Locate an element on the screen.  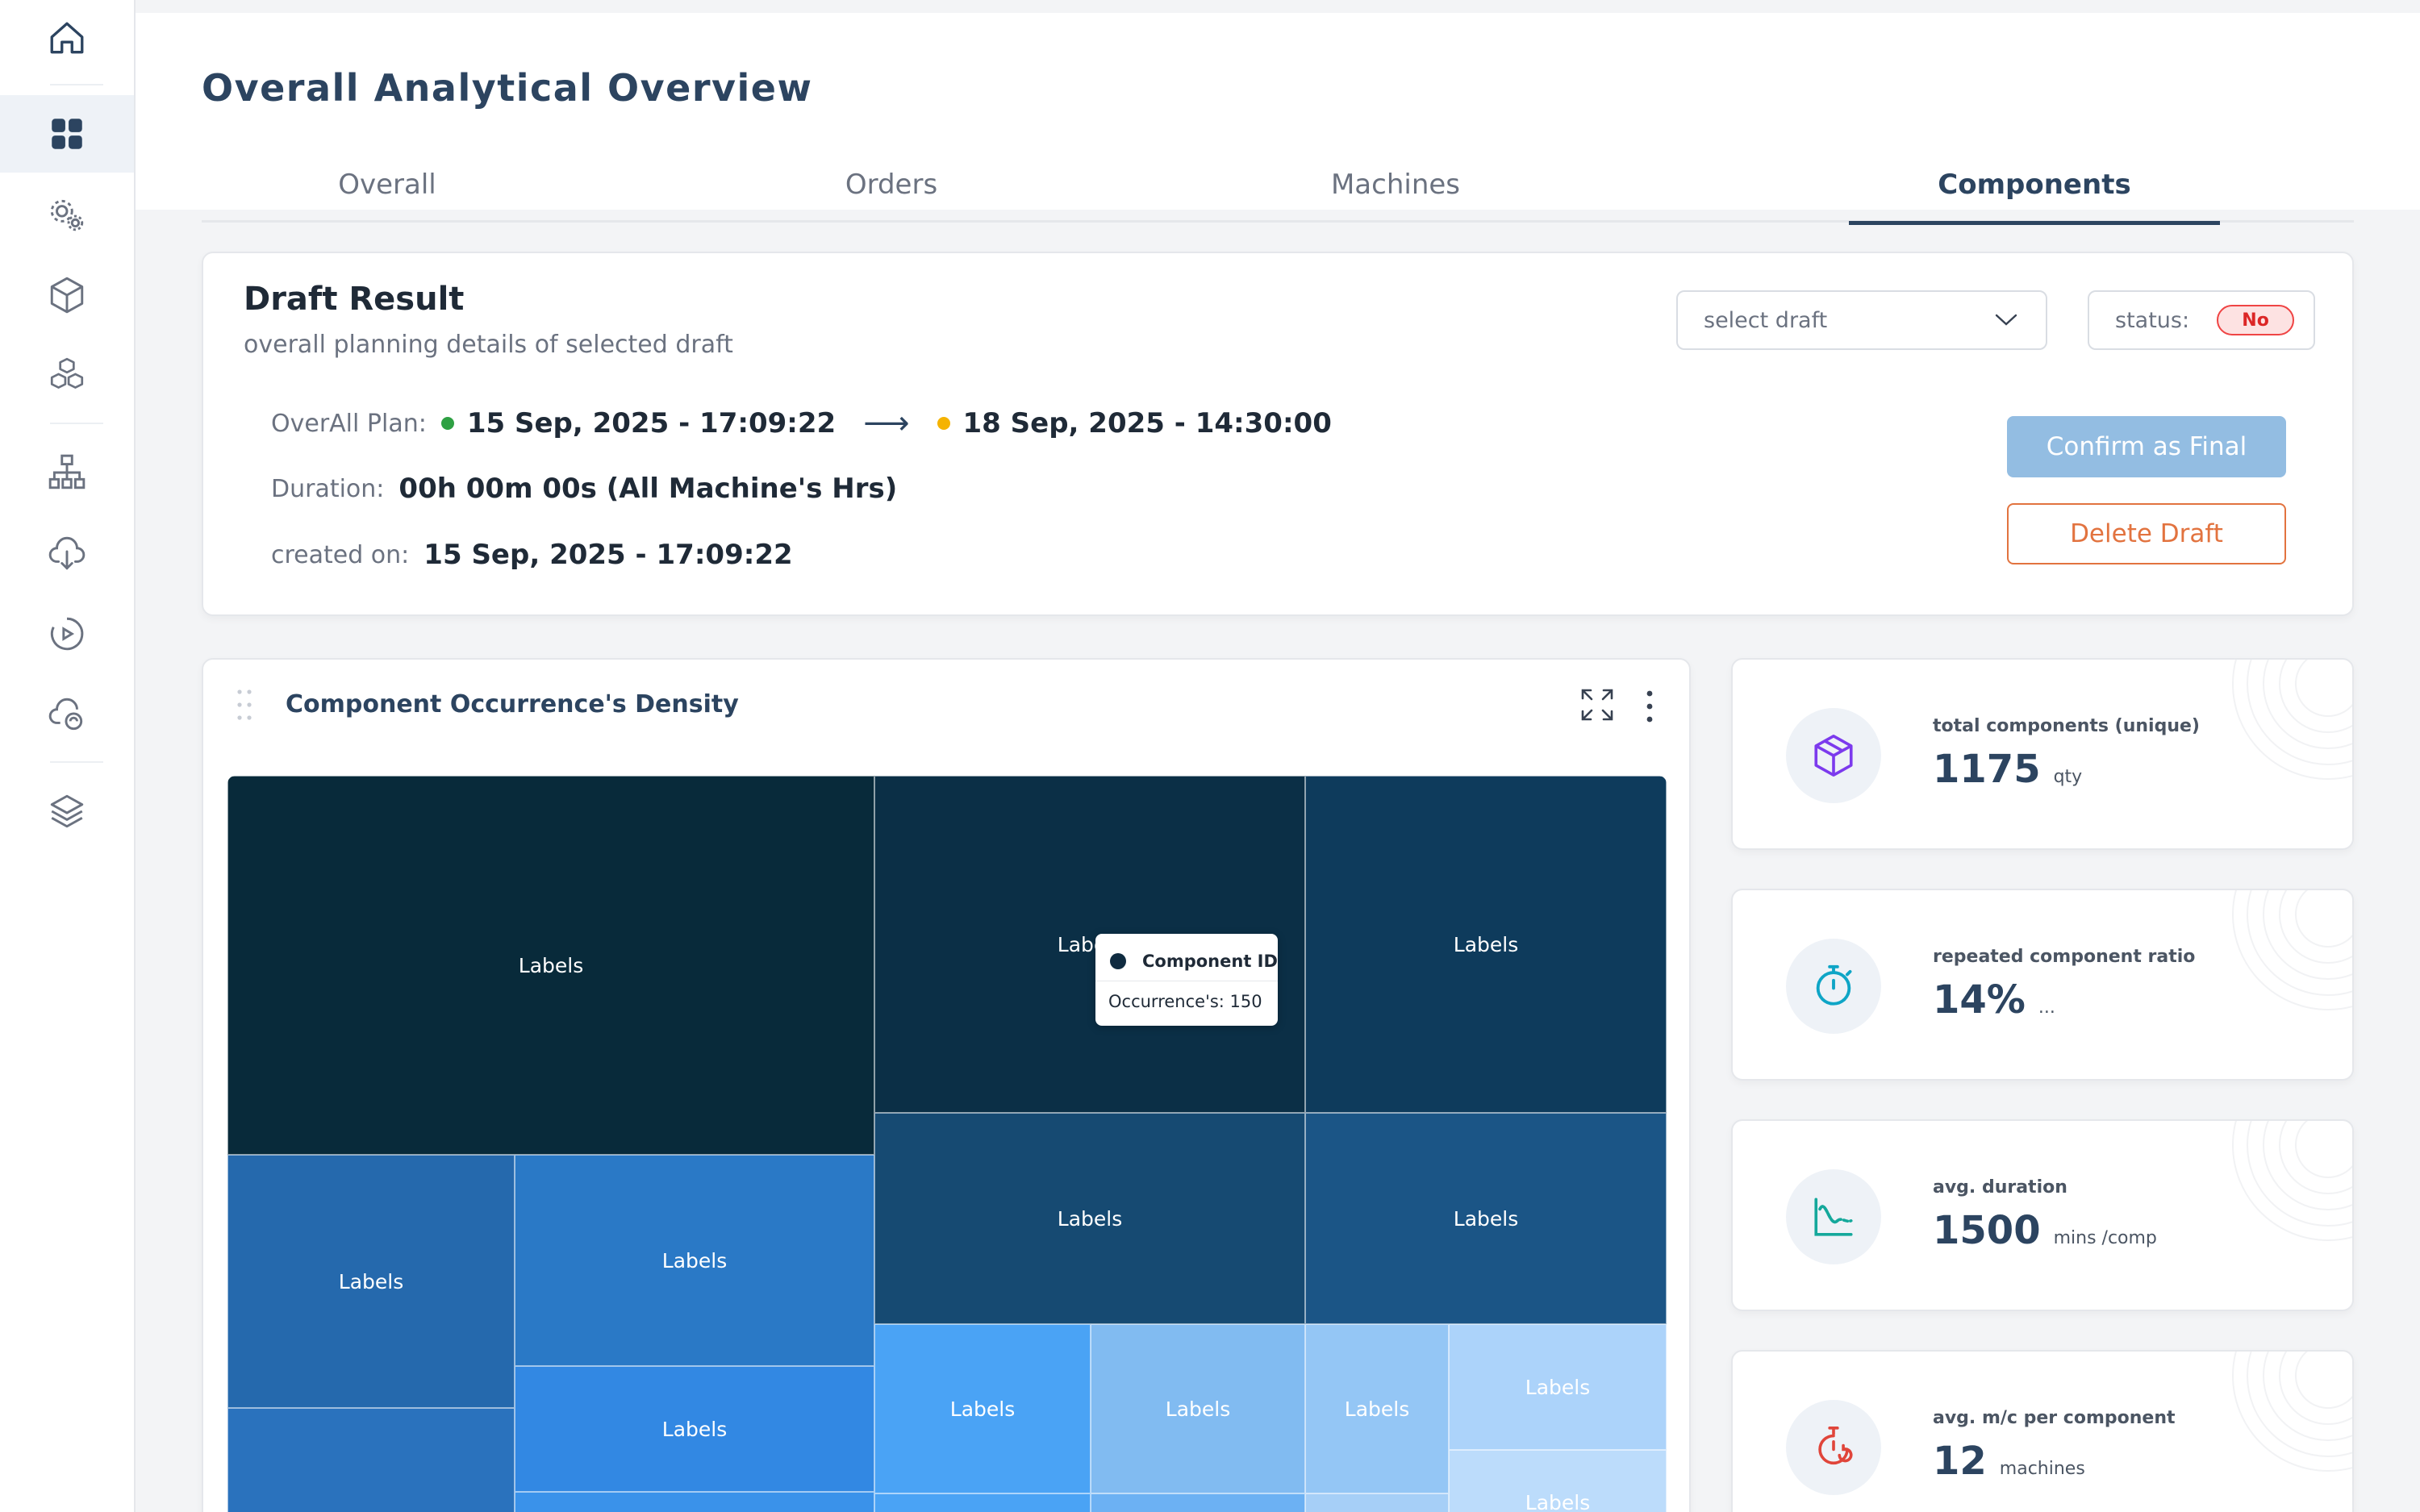
sidebar-item-layers is located at coordinates (67, 811).